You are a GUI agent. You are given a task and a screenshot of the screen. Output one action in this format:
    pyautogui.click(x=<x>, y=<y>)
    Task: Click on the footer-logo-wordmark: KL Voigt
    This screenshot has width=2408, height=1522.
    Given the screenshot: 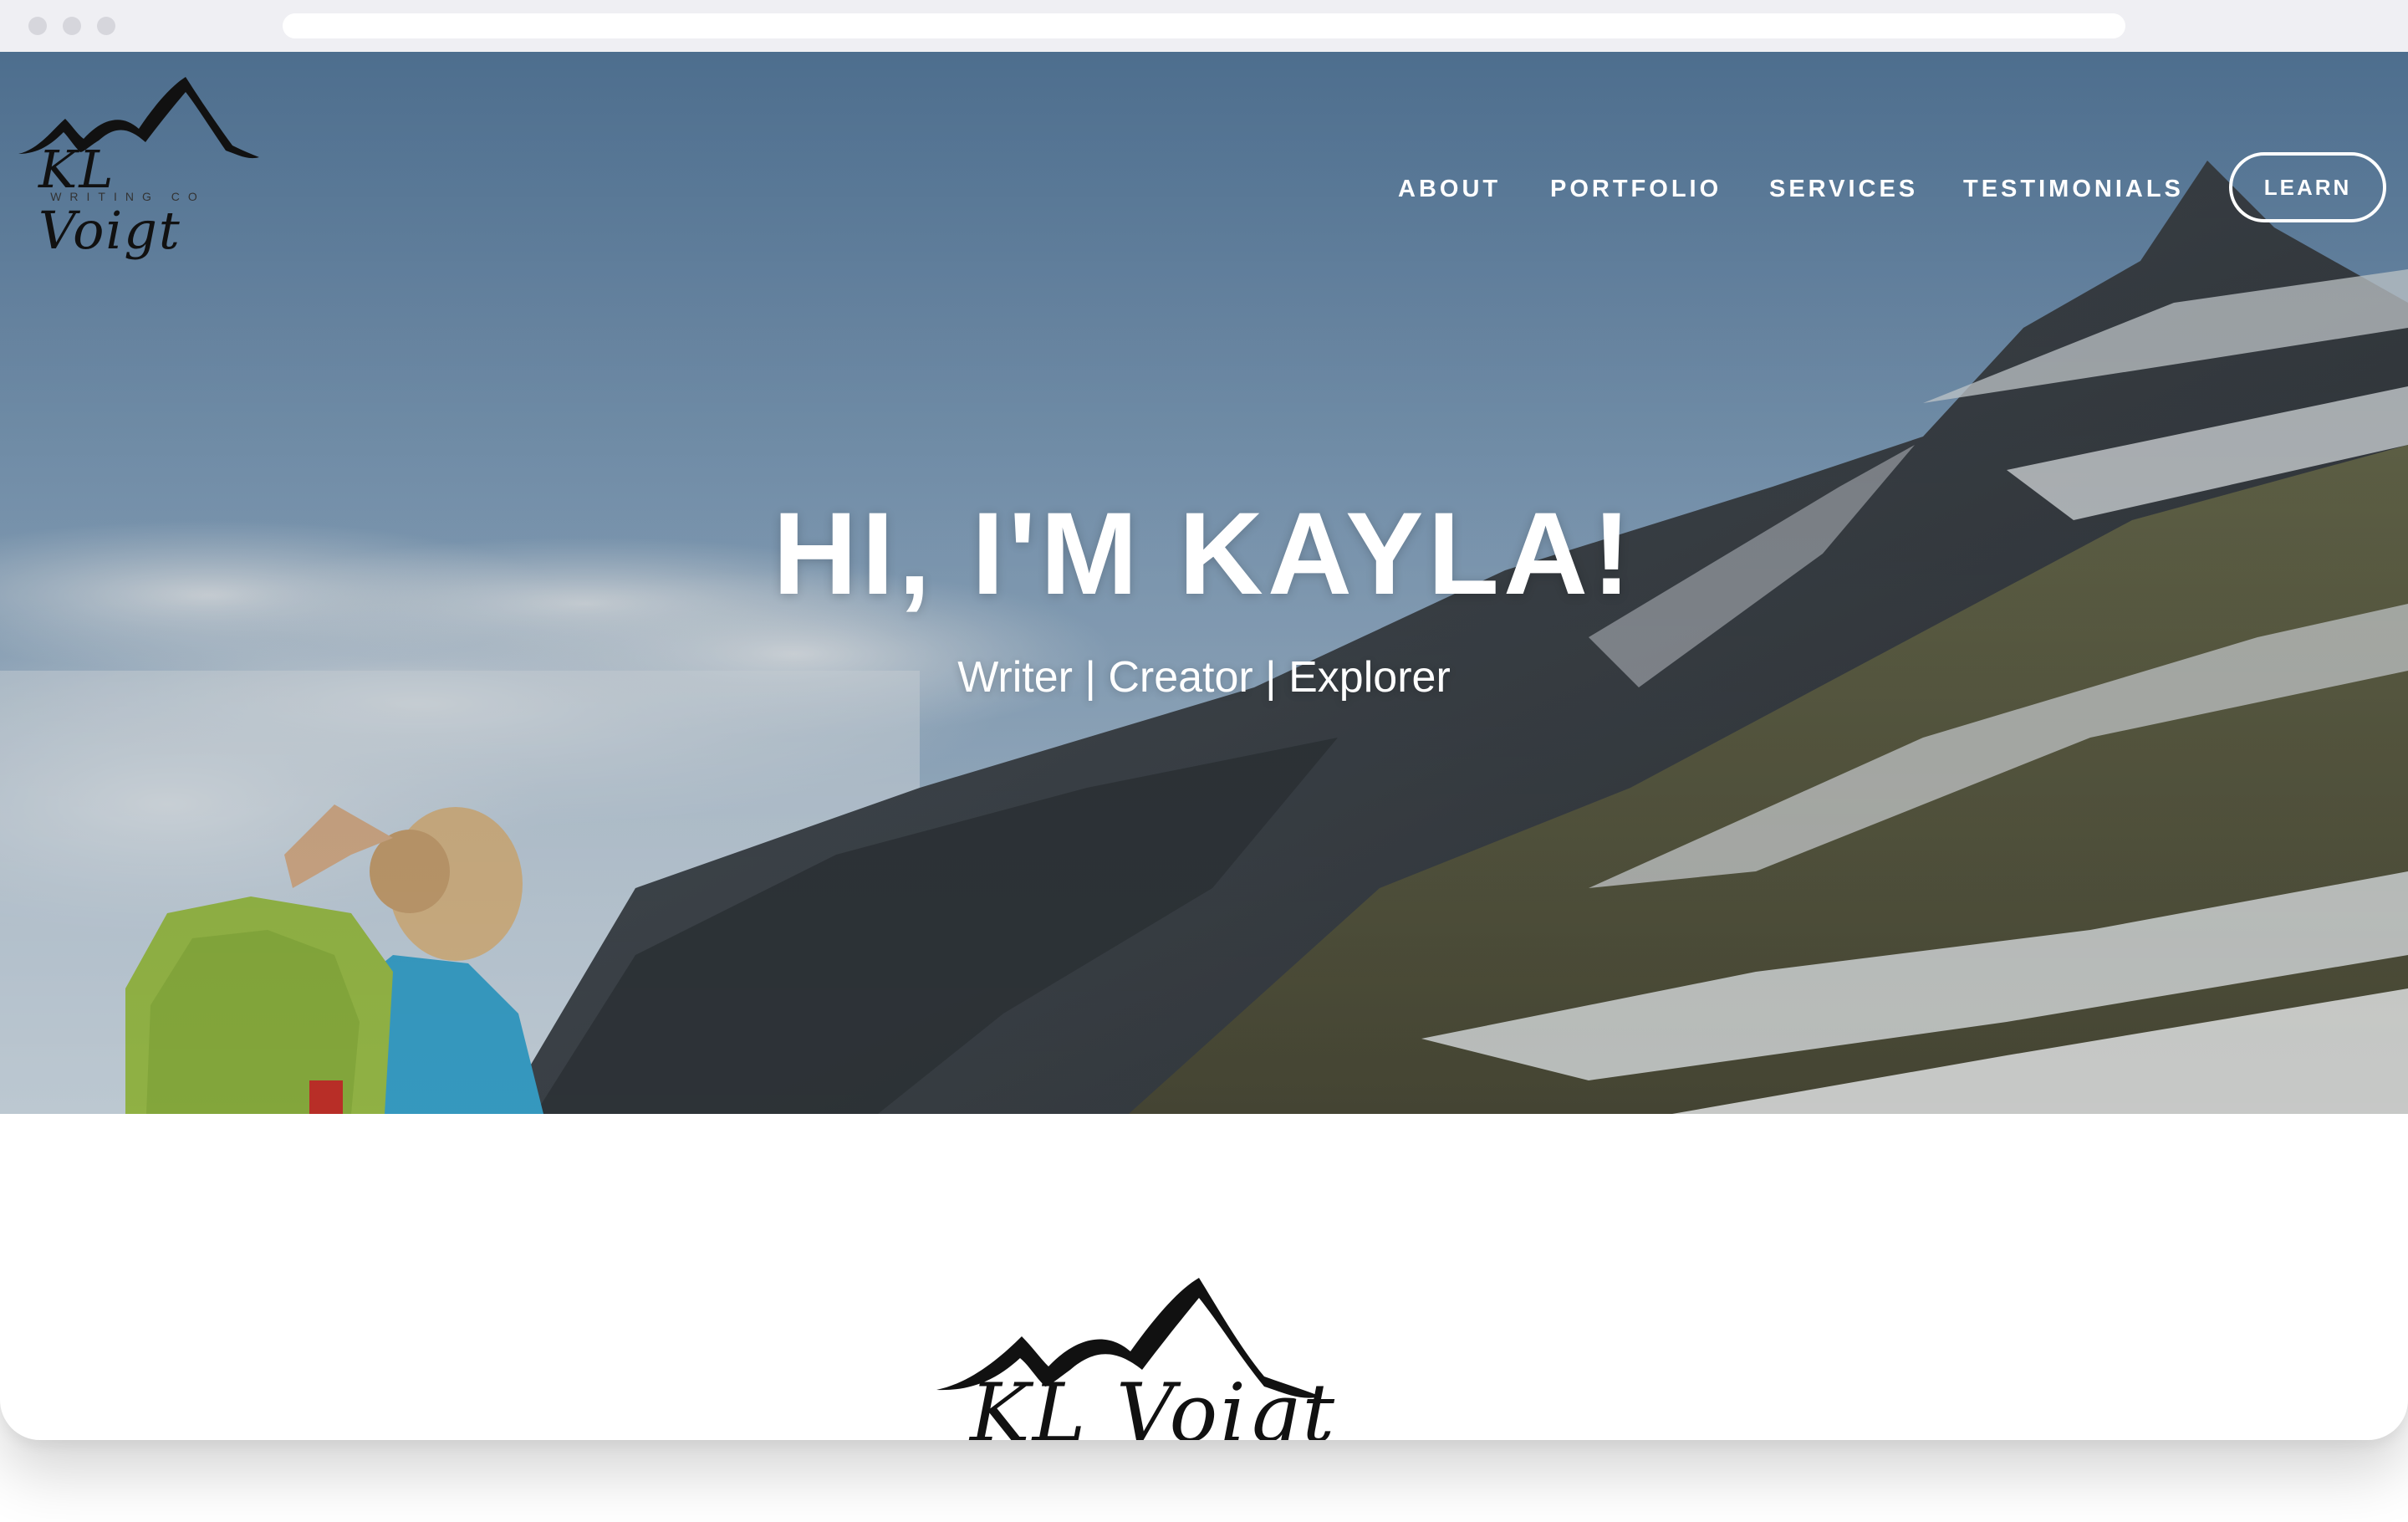 What is the action you would take?
    pyautogui.click(x=1154, y=1403)
    